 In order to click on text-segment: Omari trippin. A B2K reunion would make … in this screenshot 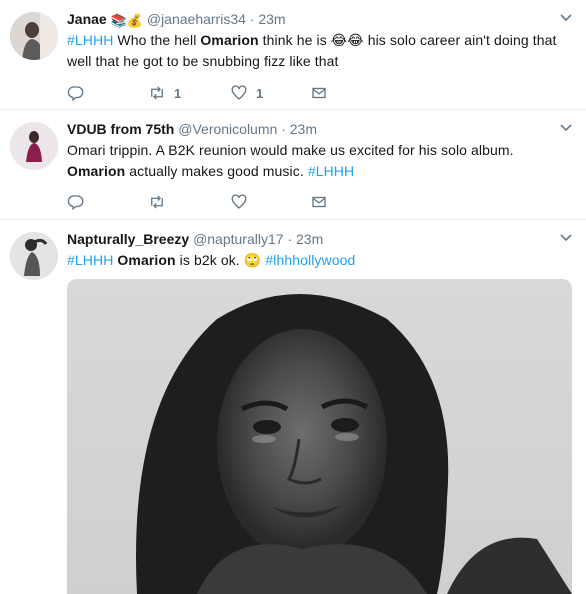, I will do `click(290, 150)`.